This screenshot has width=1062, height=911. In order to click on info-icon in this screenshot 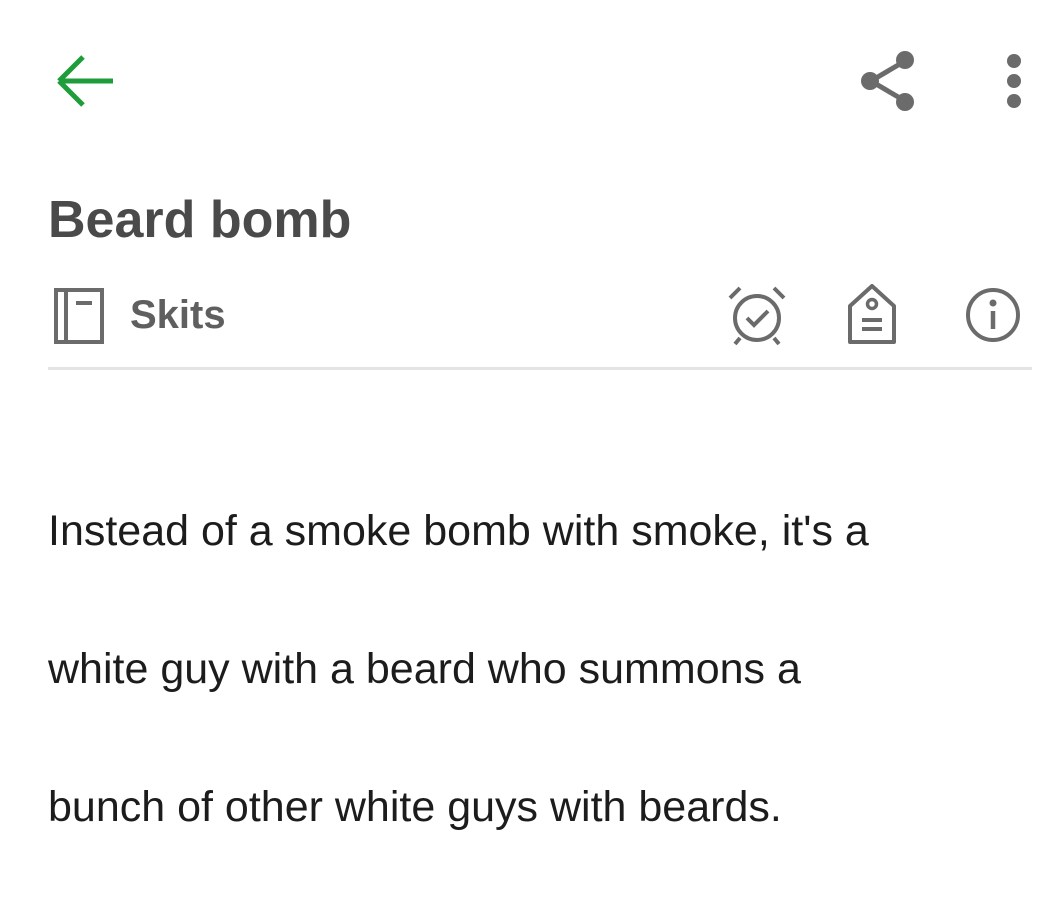, I will do `click(993, 315)`.